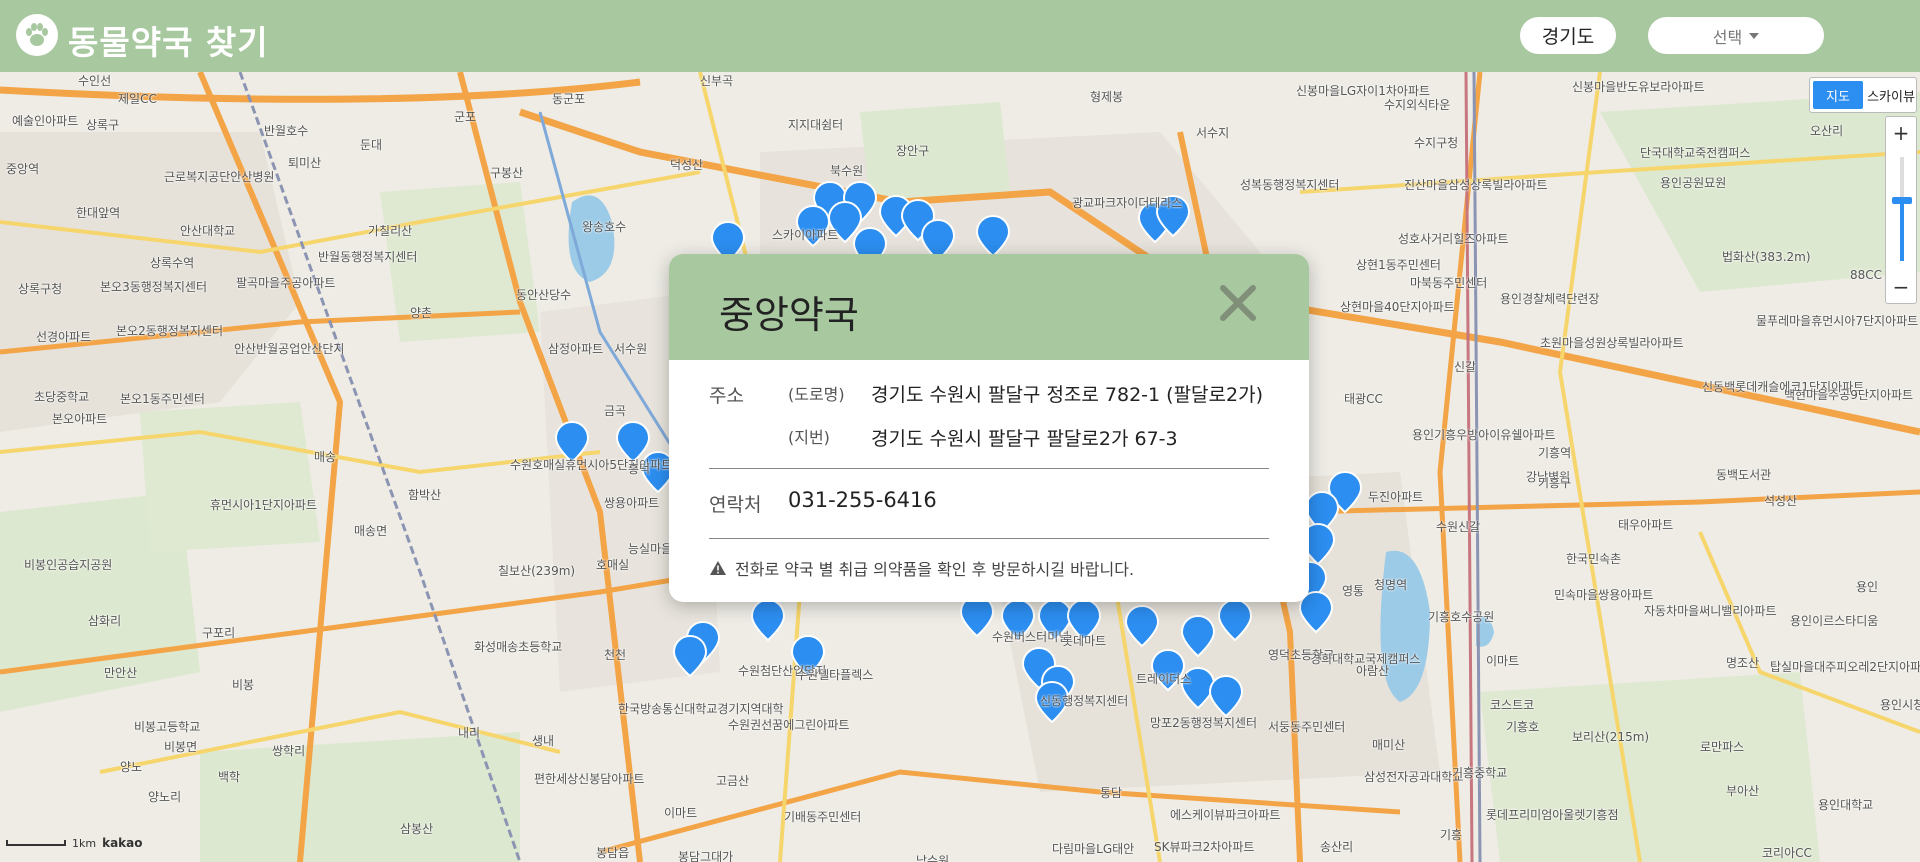 This screenshot has height=862, width=1920. Describe the element at coordinates (172, 263) in the screenshot. I see `map-label: 상록수역` at that location.